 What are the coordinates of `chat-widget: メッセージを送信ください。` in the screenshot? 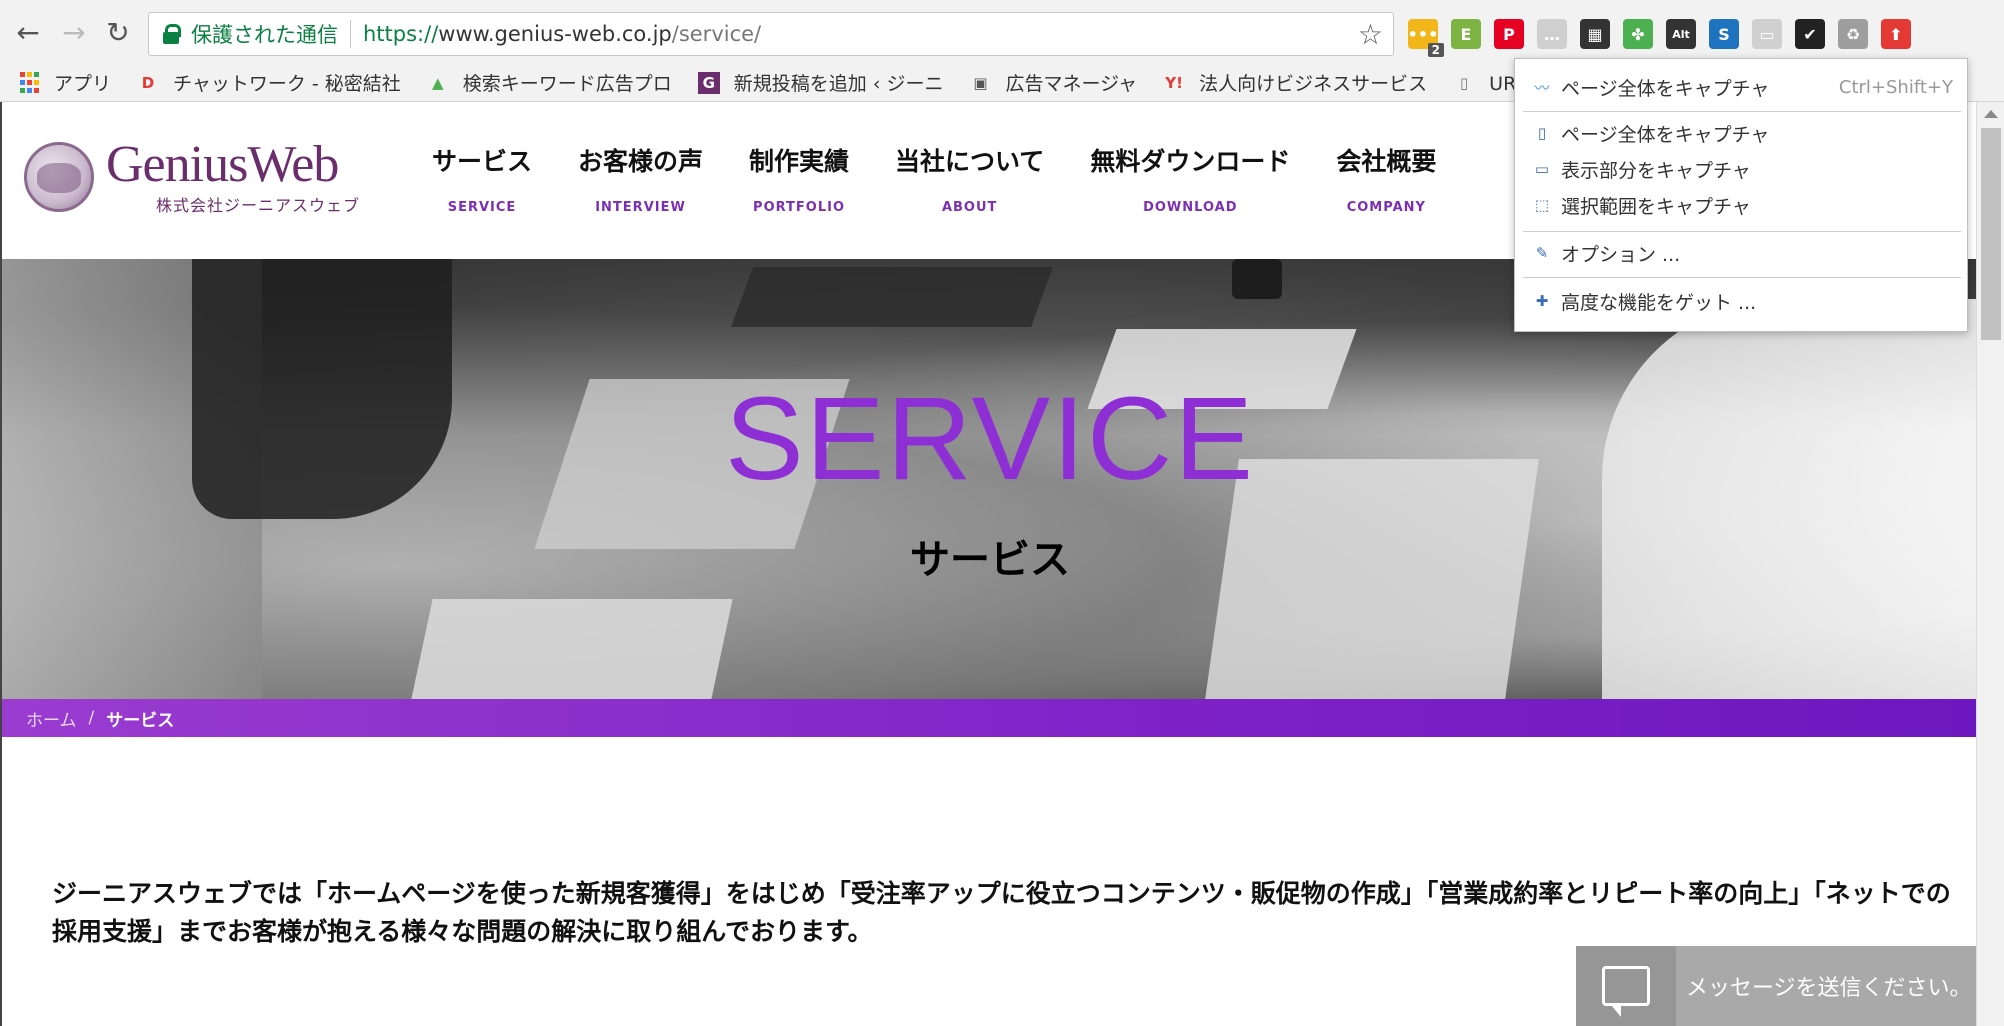 It's located at (1776, 986).